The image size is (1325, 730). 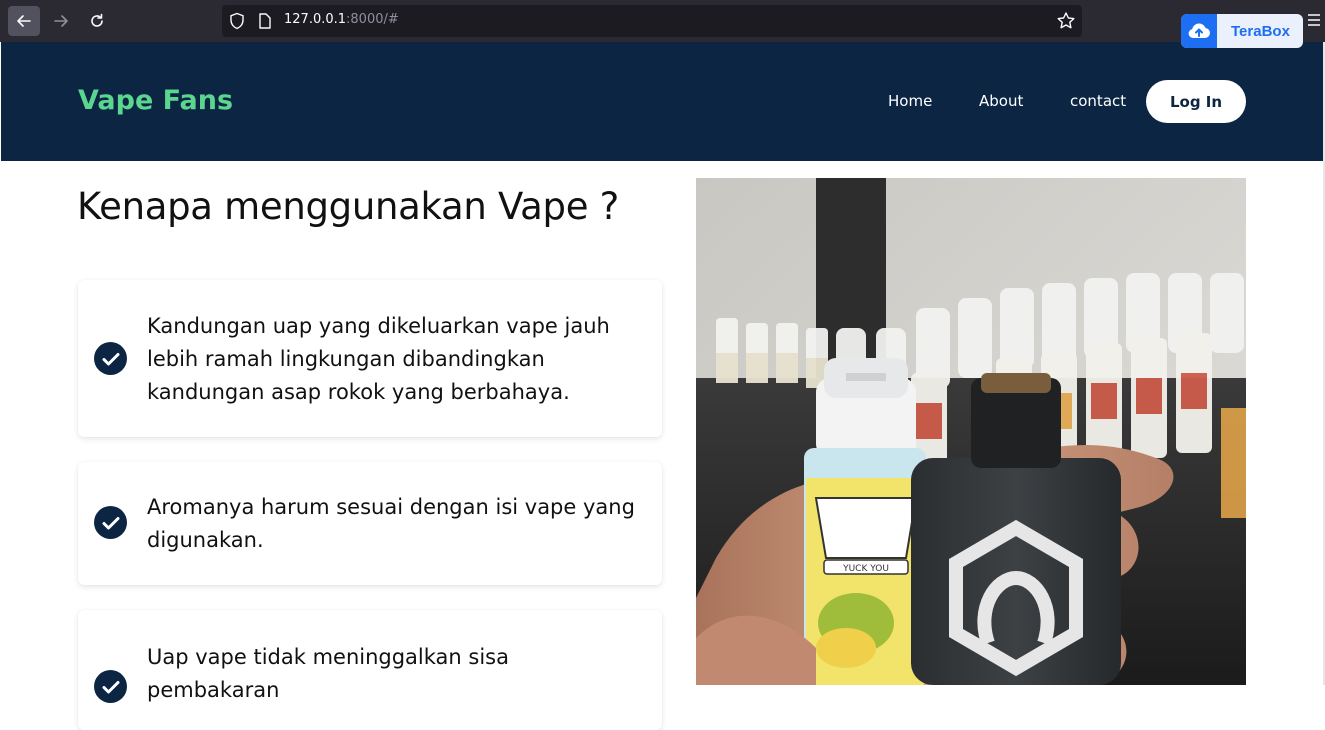 What do you see at coordinates (372, 19) in the screenshot?
I see `url-rest: :8000/#` at bounding box center [372, 19].